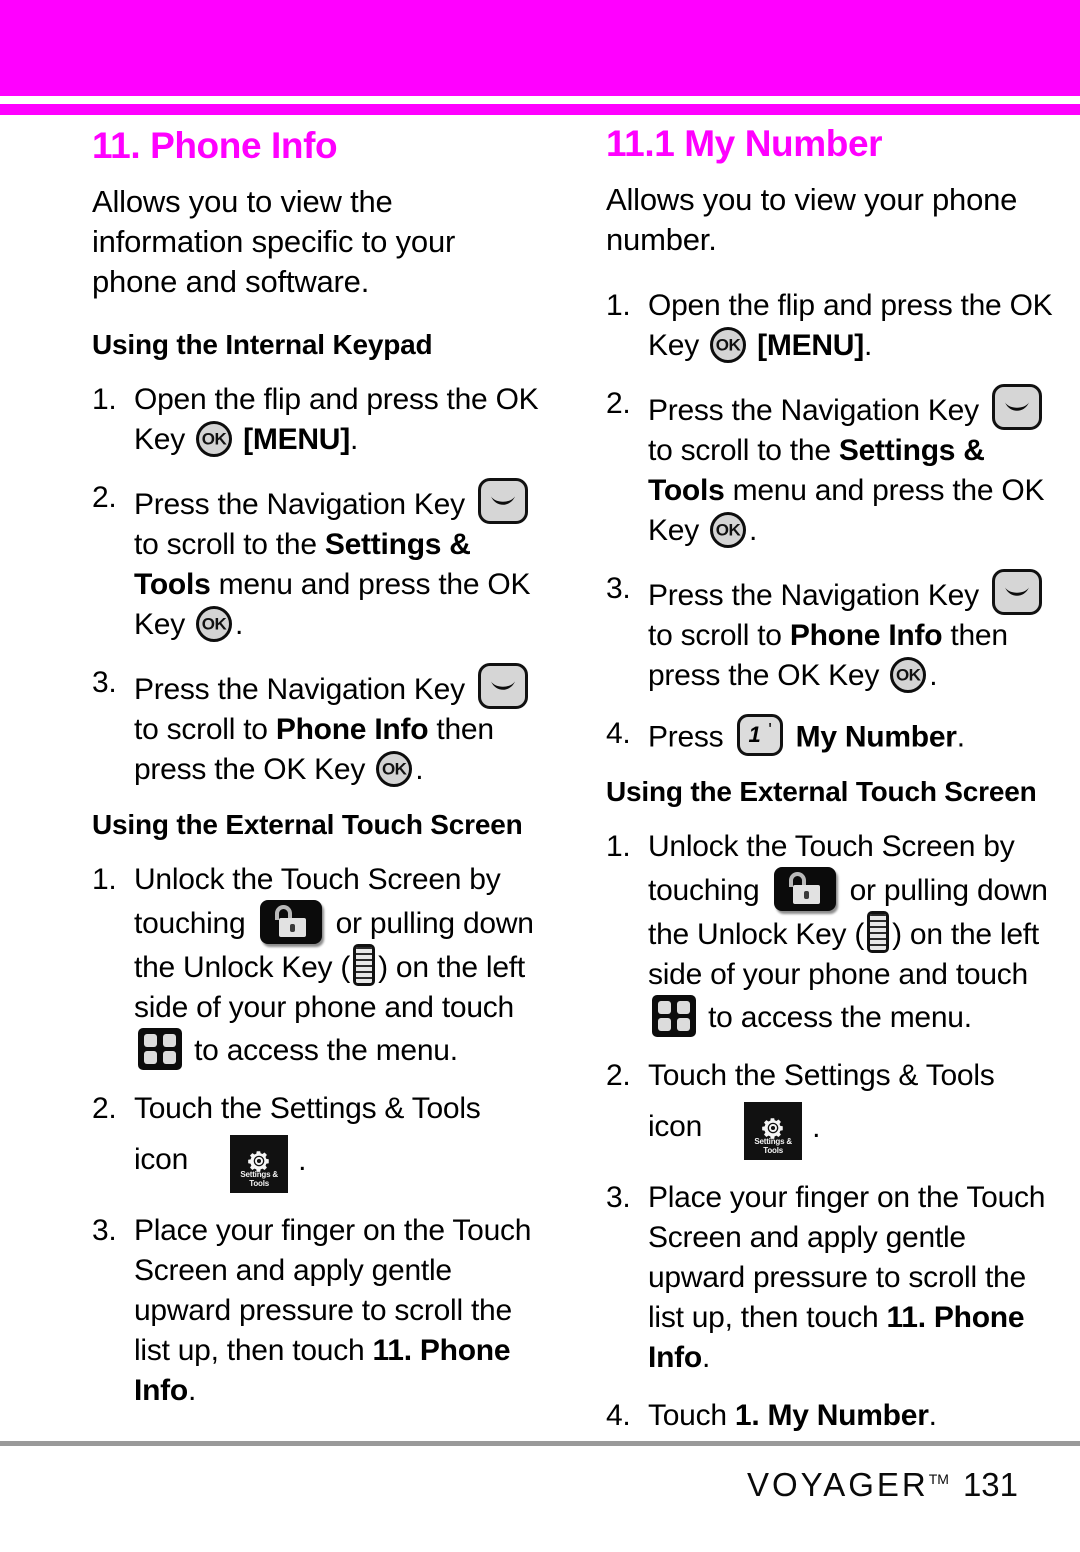  I want to click on menu-grid-icon, so click(674, 1016).